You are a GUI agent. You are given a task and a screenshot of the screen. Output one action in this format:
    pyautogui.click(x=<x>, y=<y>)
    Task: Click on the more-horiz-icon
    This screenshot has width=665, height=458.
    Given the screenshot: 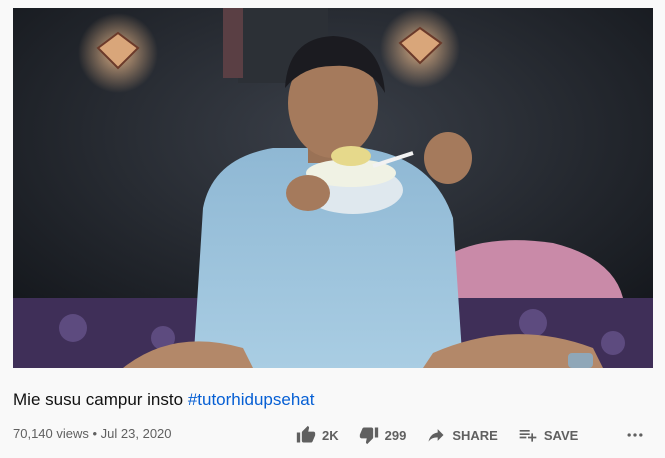 What is the action you would take?
    pyautogui.click(x=635, y=435)
    